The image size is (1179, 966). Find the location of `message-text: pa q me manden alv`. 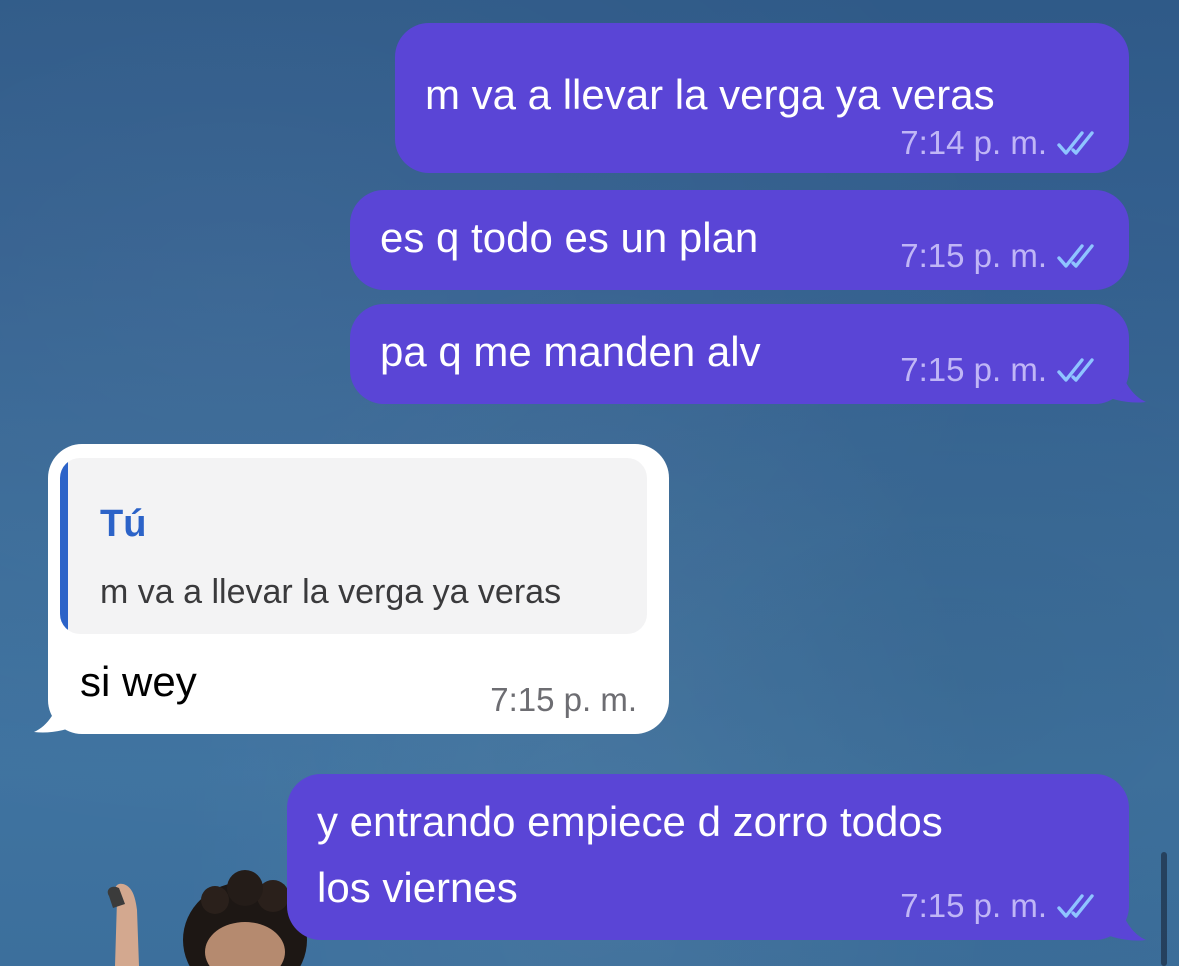

message-text: pa q me manden alv is located at coordinates (570, 351).